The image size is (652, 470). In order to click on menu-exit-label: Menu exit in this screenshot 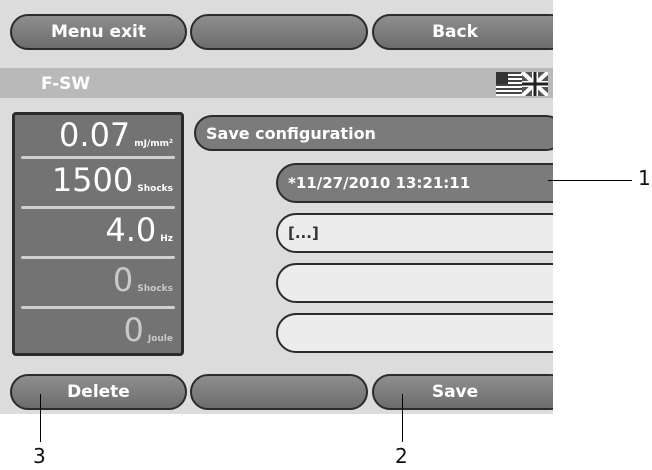, I will do `click(98, 32)`.